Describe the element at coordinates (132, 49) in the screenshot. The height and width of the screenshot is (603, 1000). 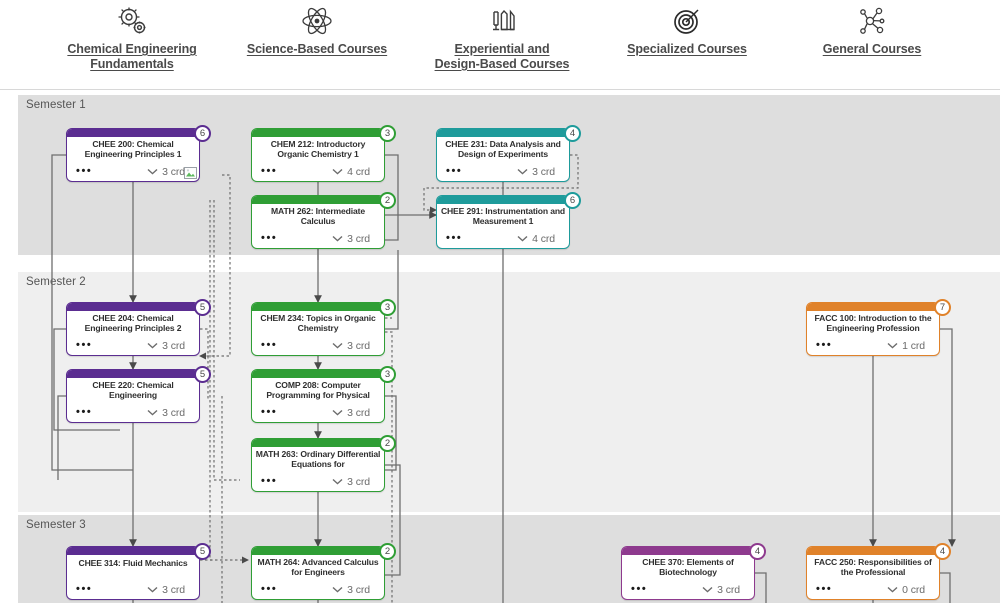
I see `column-title-line1: Chemical Engineering` at that location.